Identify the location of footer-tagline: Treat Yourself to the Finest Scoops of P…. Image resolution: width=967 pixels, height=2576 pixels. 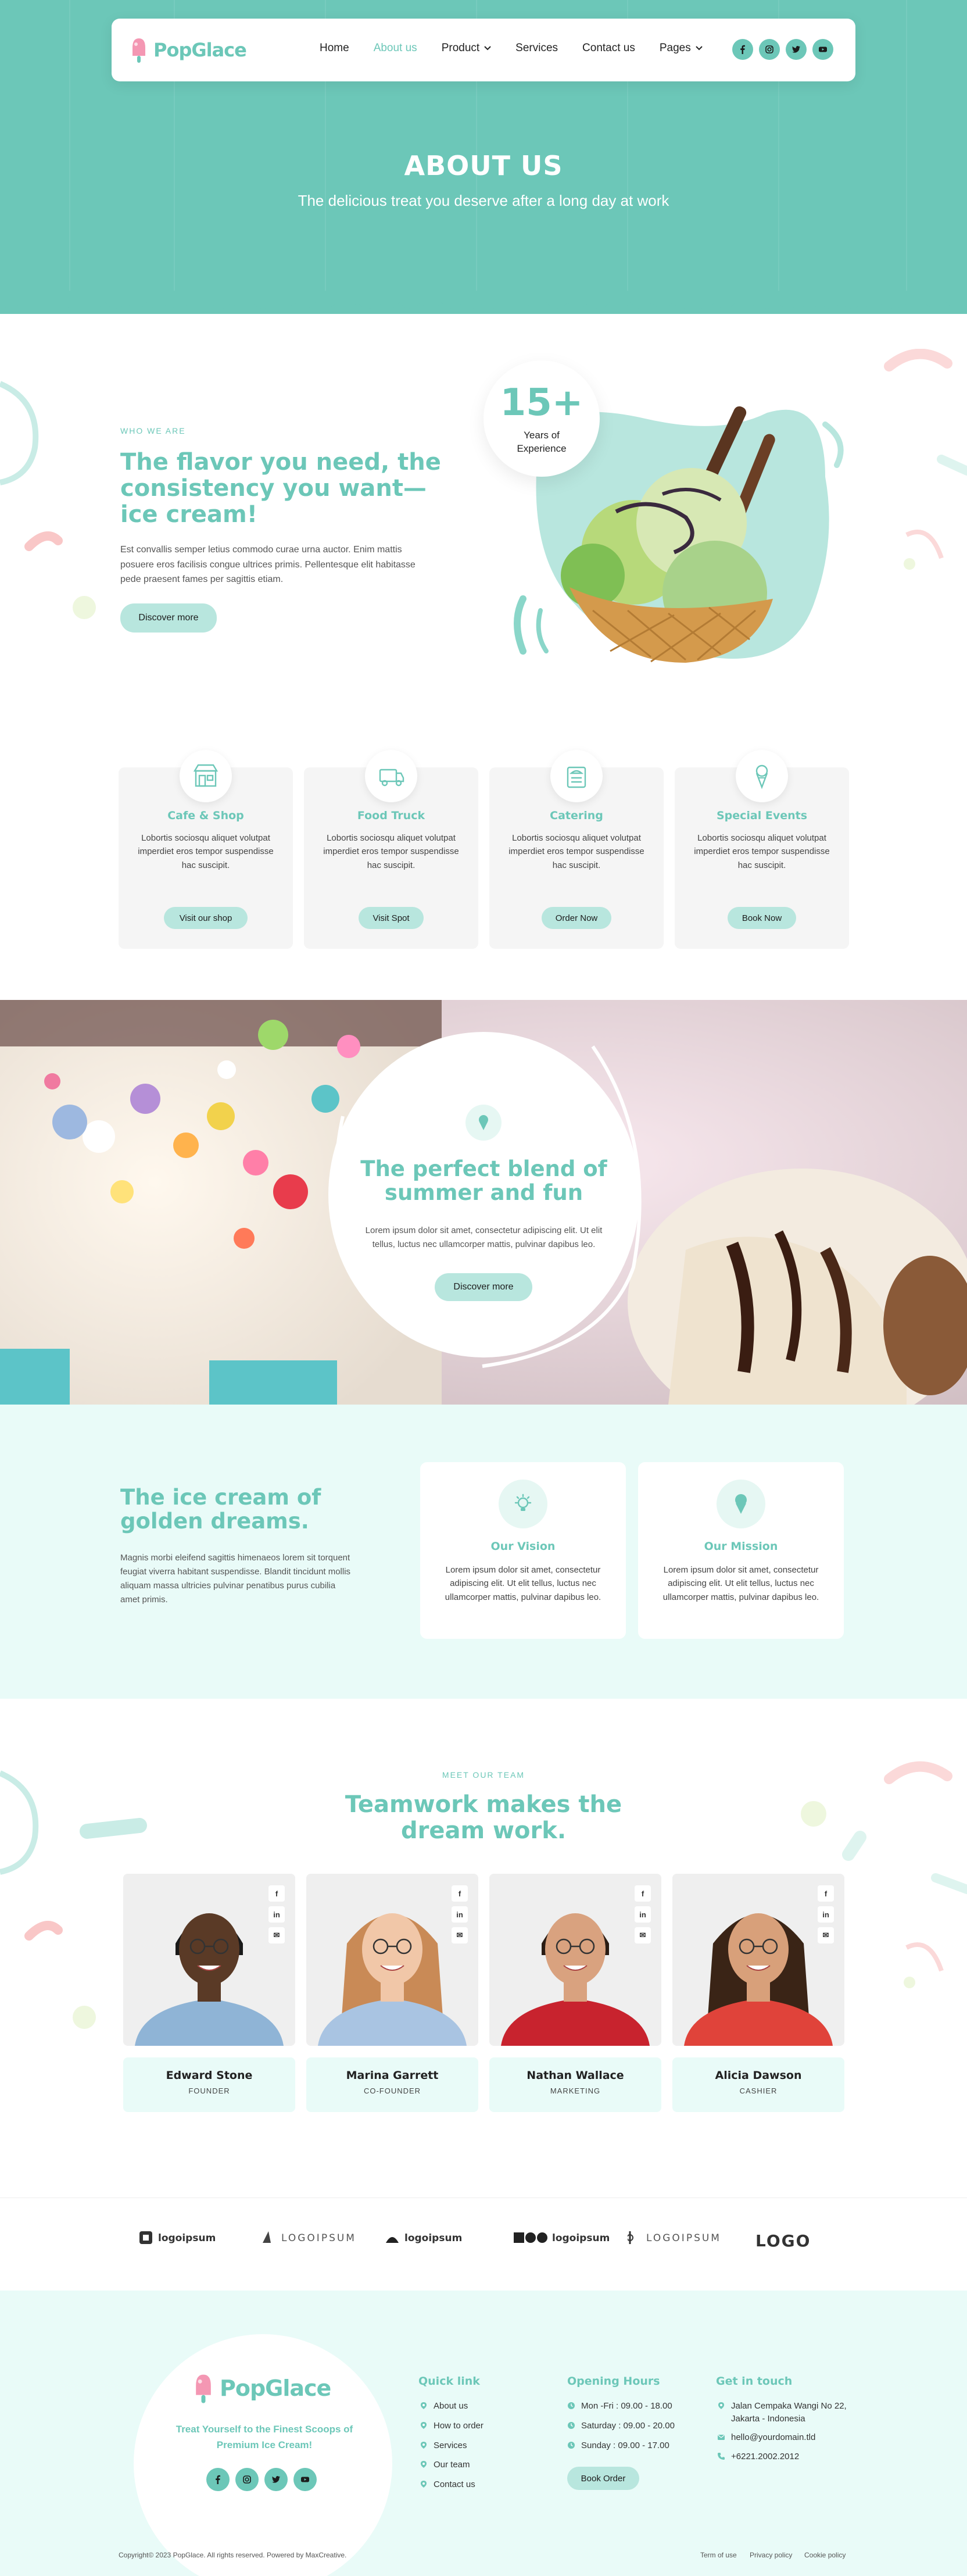
(264, 2437).